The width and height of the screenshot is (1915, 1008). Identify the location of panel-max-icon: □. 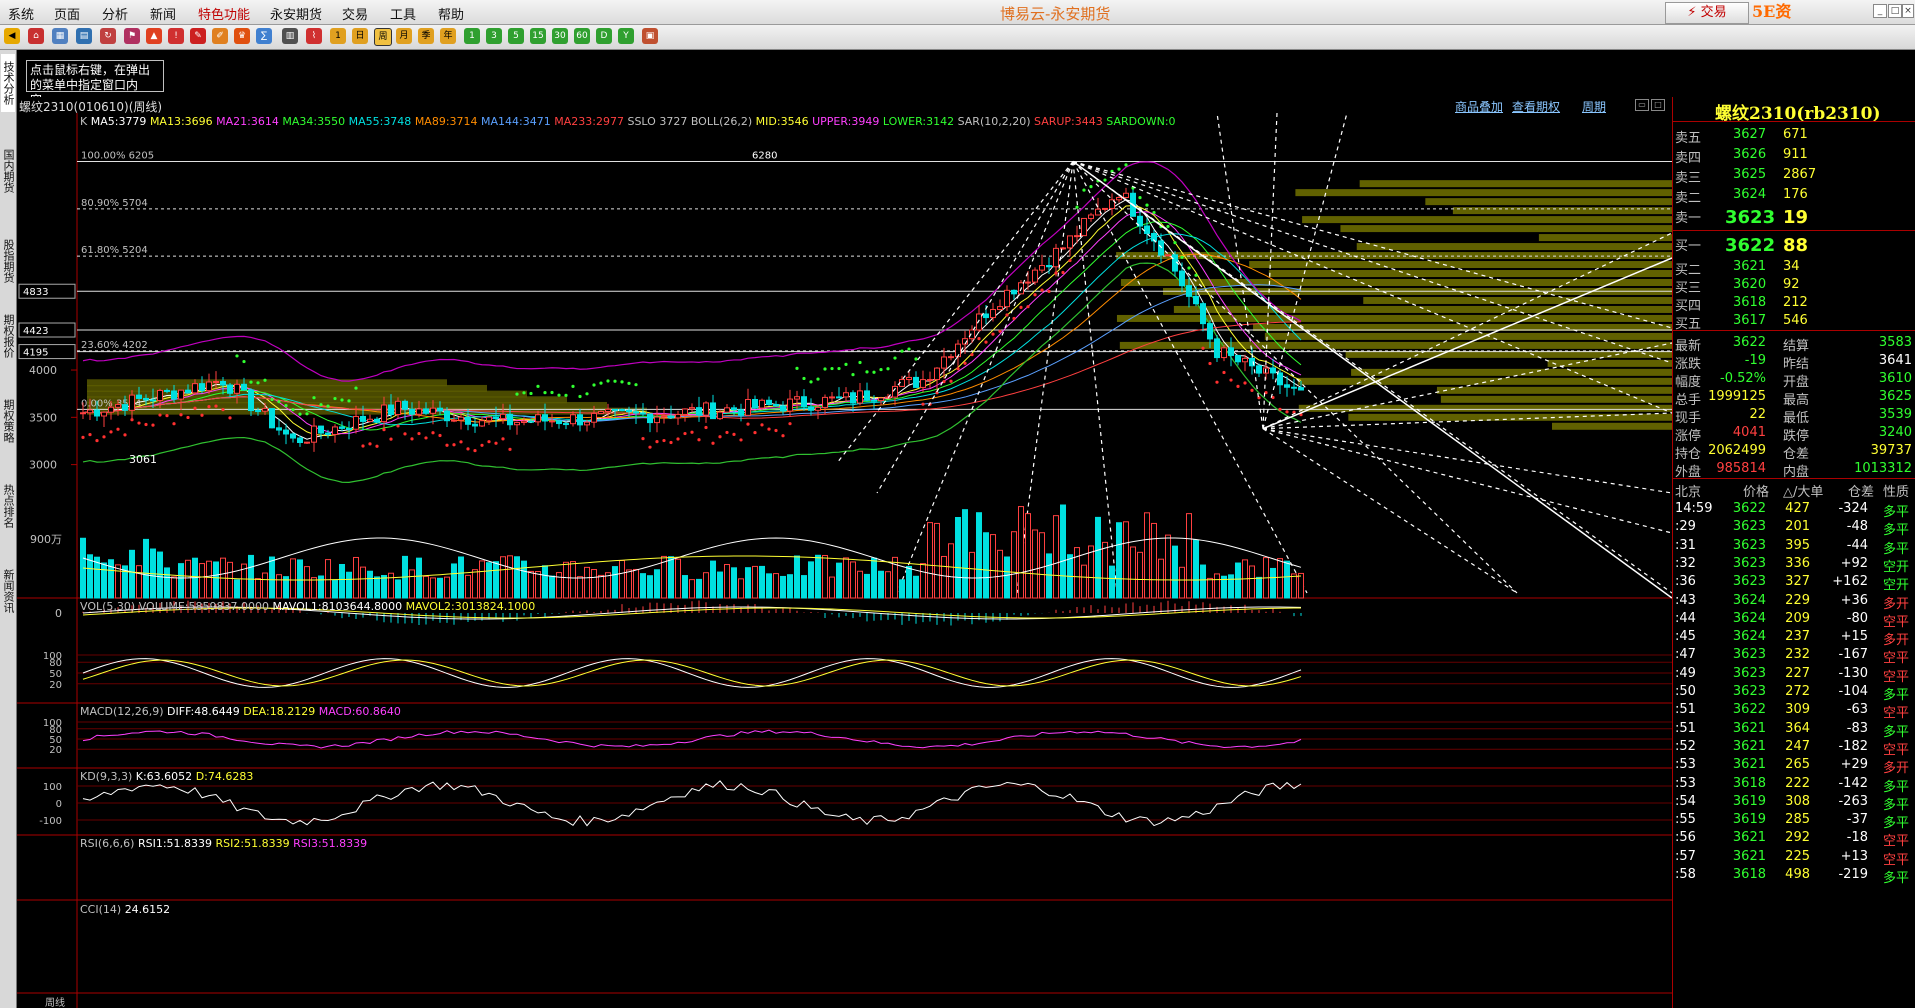
(1658, 105).